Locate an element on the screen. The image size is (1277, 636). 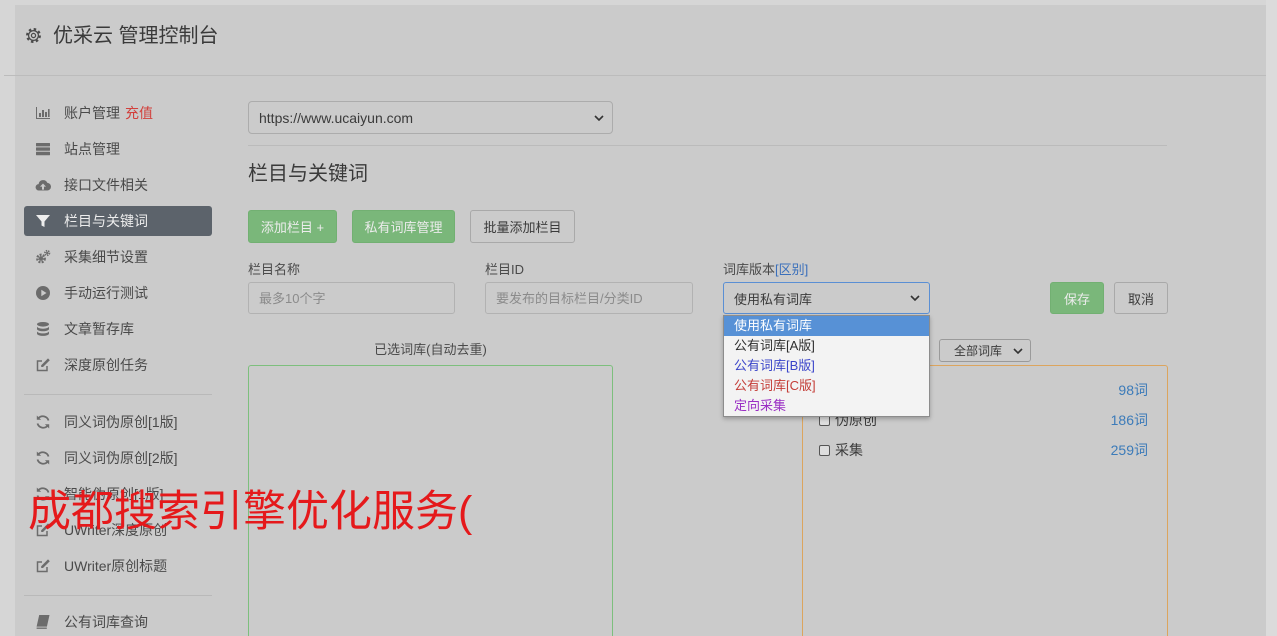
column-id-input is located at coordinates (589, 298).